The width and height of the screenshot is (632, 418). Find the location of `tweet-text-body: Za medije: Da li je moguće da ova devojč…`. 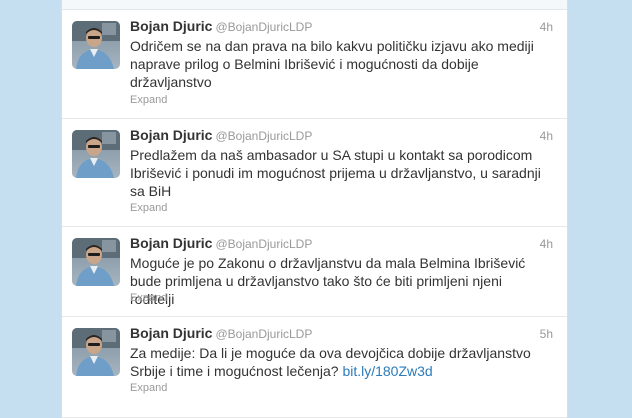

tweet-text-body: Za medije: Da li je moguće da ova devojč… is located at coordinates (330, 362).